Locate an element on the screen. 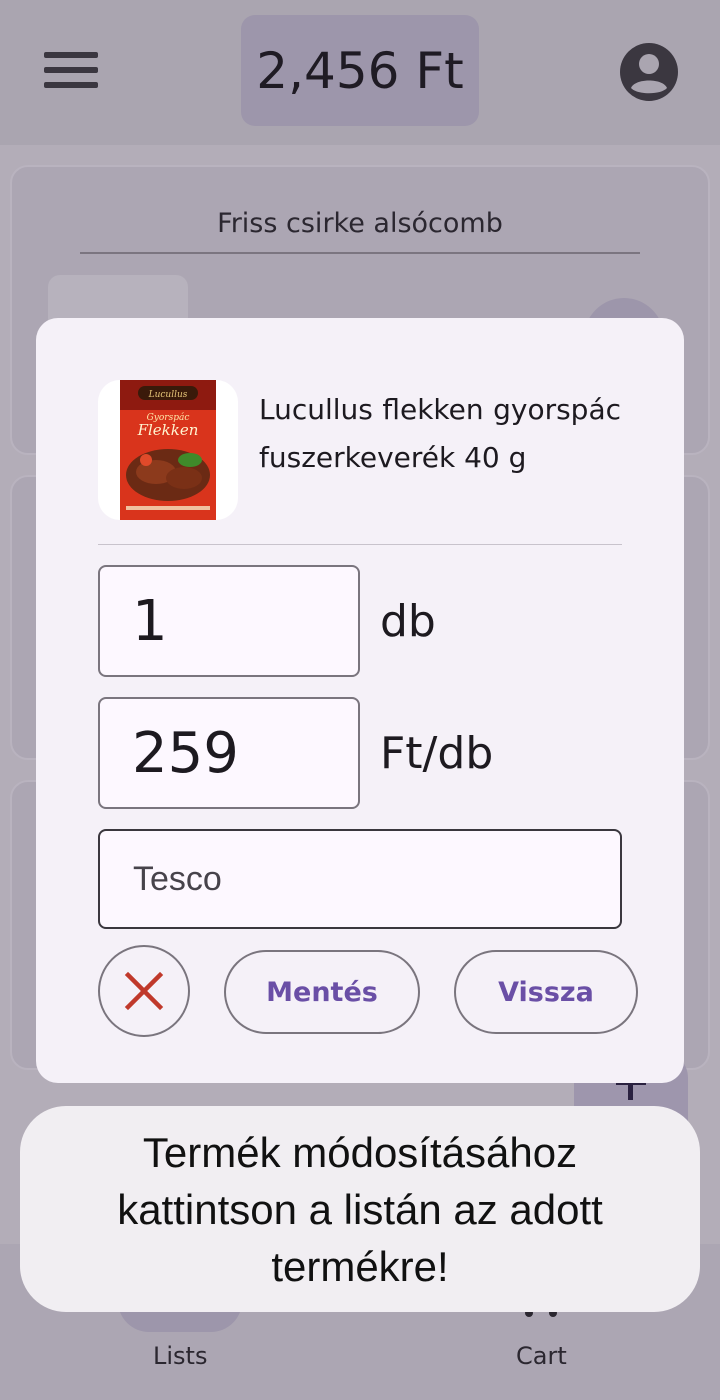 The height and width of the screenshot is (1400, 720). product-image: Lucullus Gyorspác Flekken is located at coordinates (168, 450).